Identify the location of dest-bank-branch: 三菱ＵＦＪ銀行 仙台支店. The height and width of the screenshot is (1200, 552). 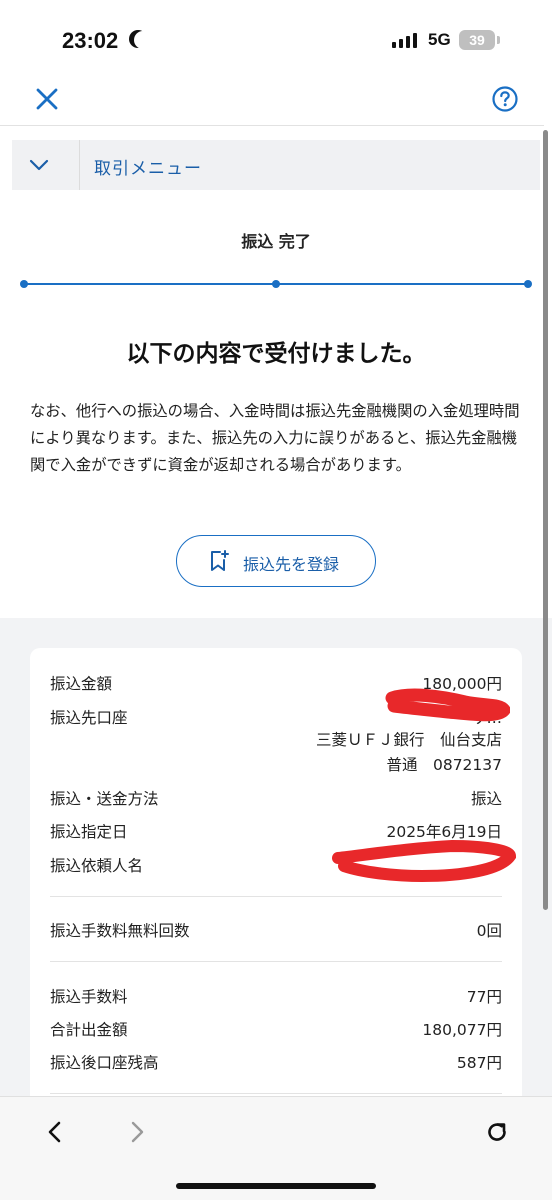
(408, 740).